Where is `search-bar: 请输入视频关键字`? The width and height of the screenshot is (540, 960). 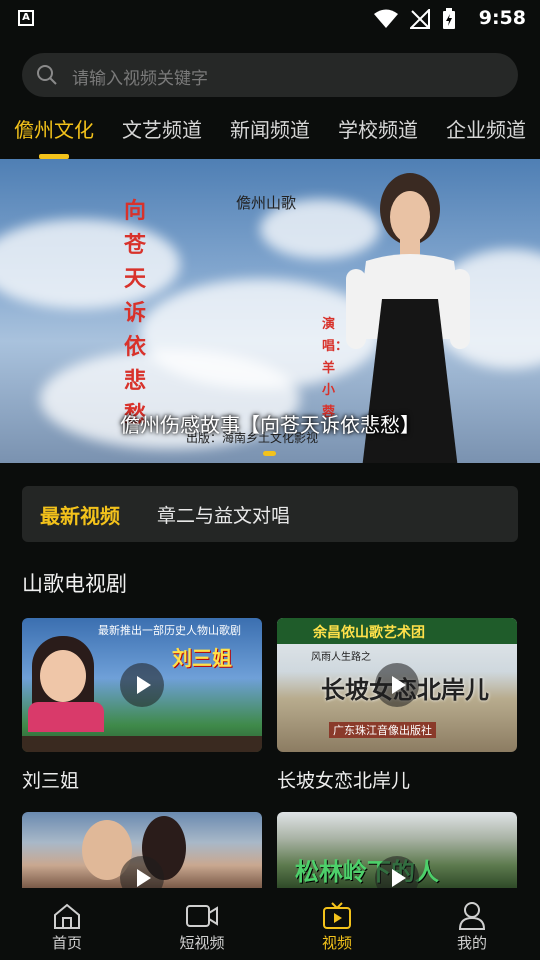 search-bar: 请输入视频关键字 is located at coordinates (270, 75).